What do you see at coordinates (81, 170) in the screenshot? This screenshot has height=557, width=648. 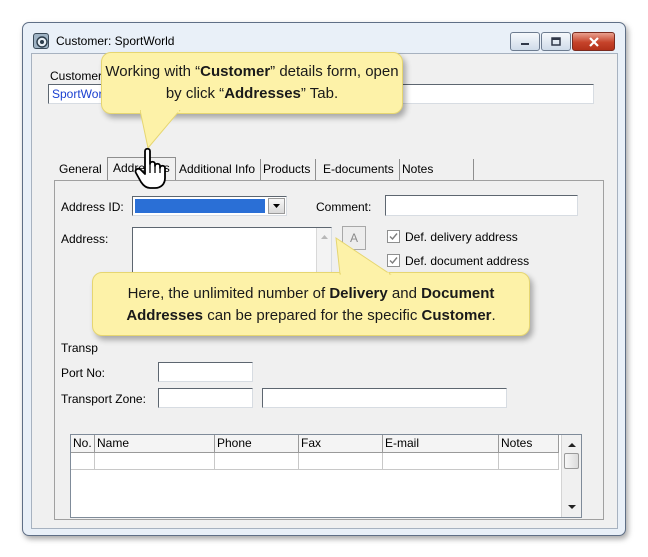 I see `tab-general: General` at bounding box center [81, 170].